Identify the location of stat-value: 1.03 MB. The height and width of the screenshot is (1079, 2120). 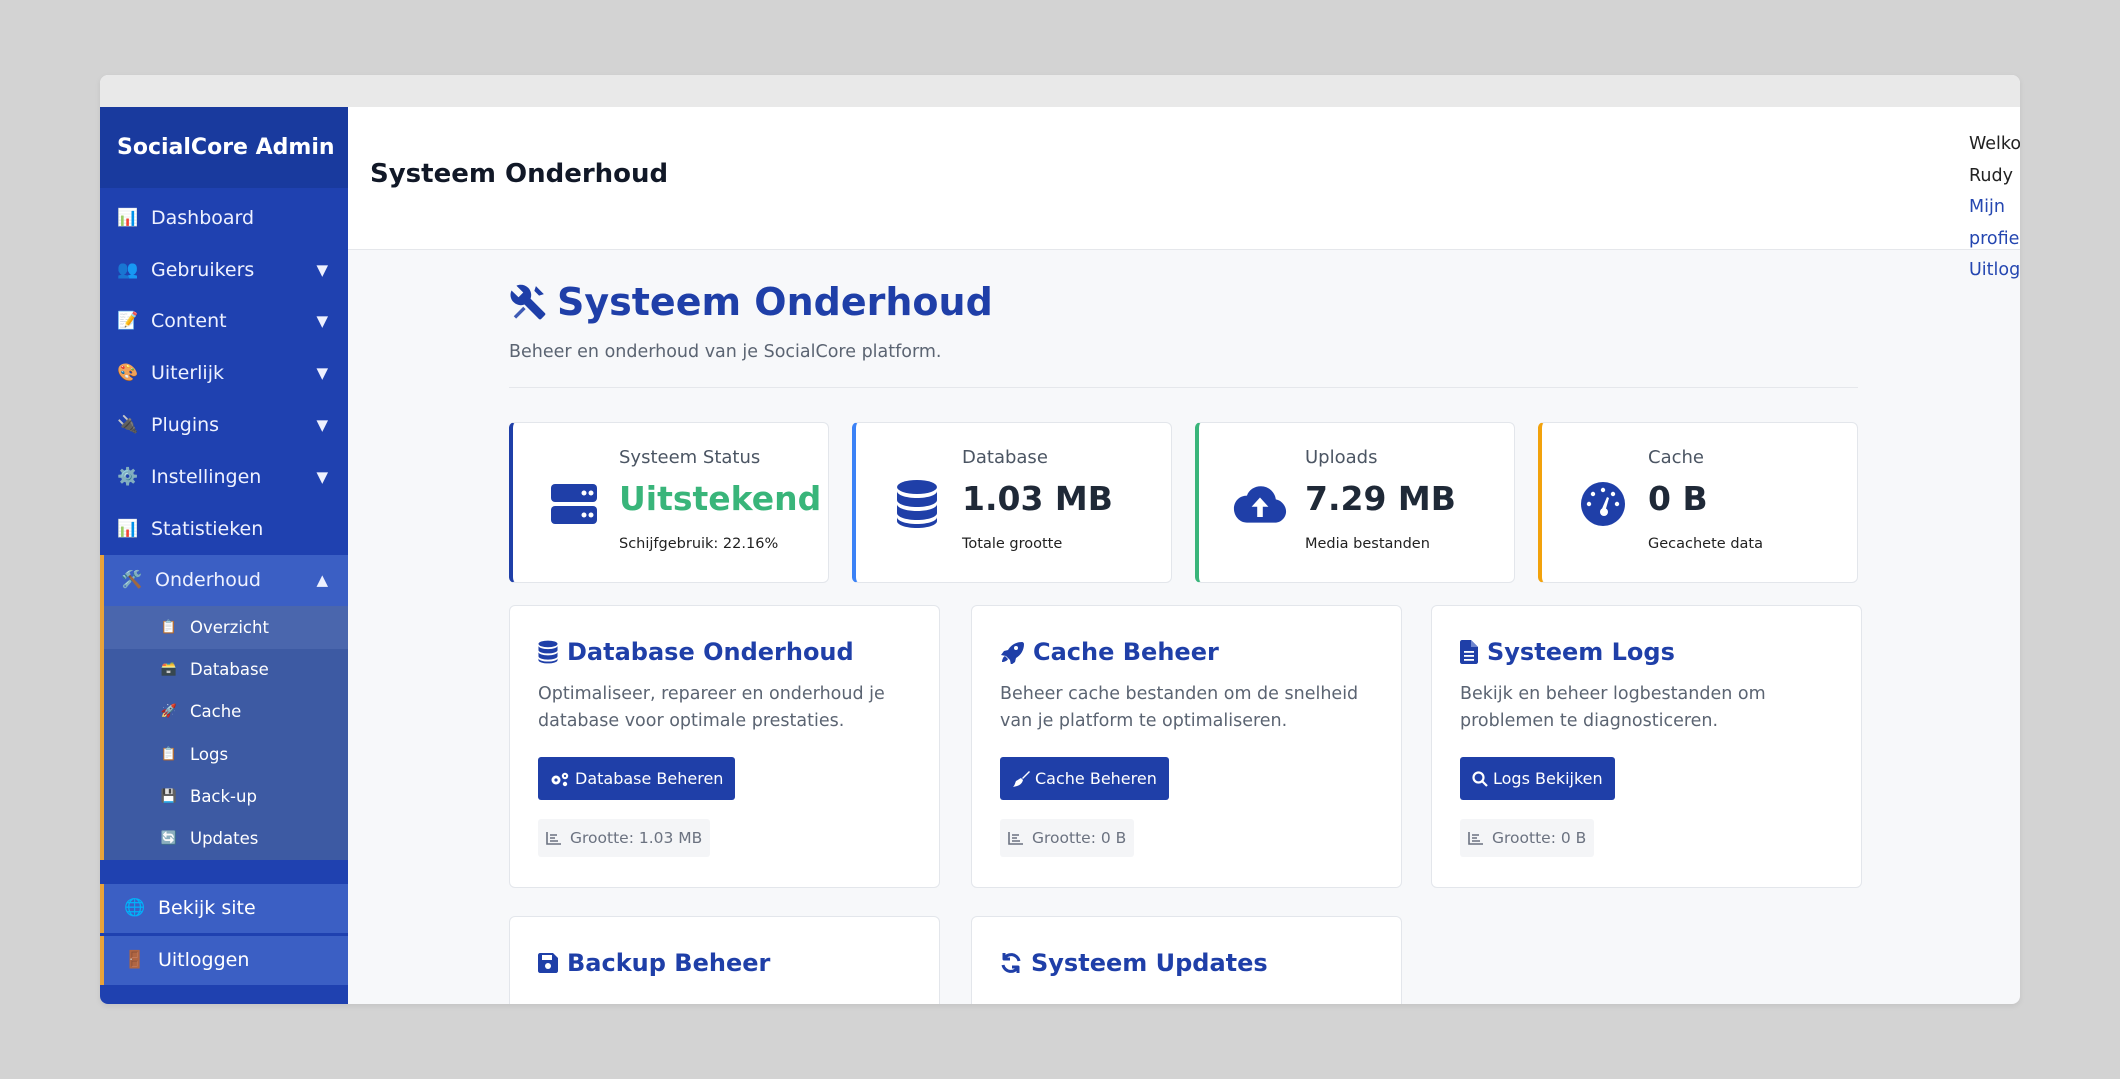
(1037, 498).